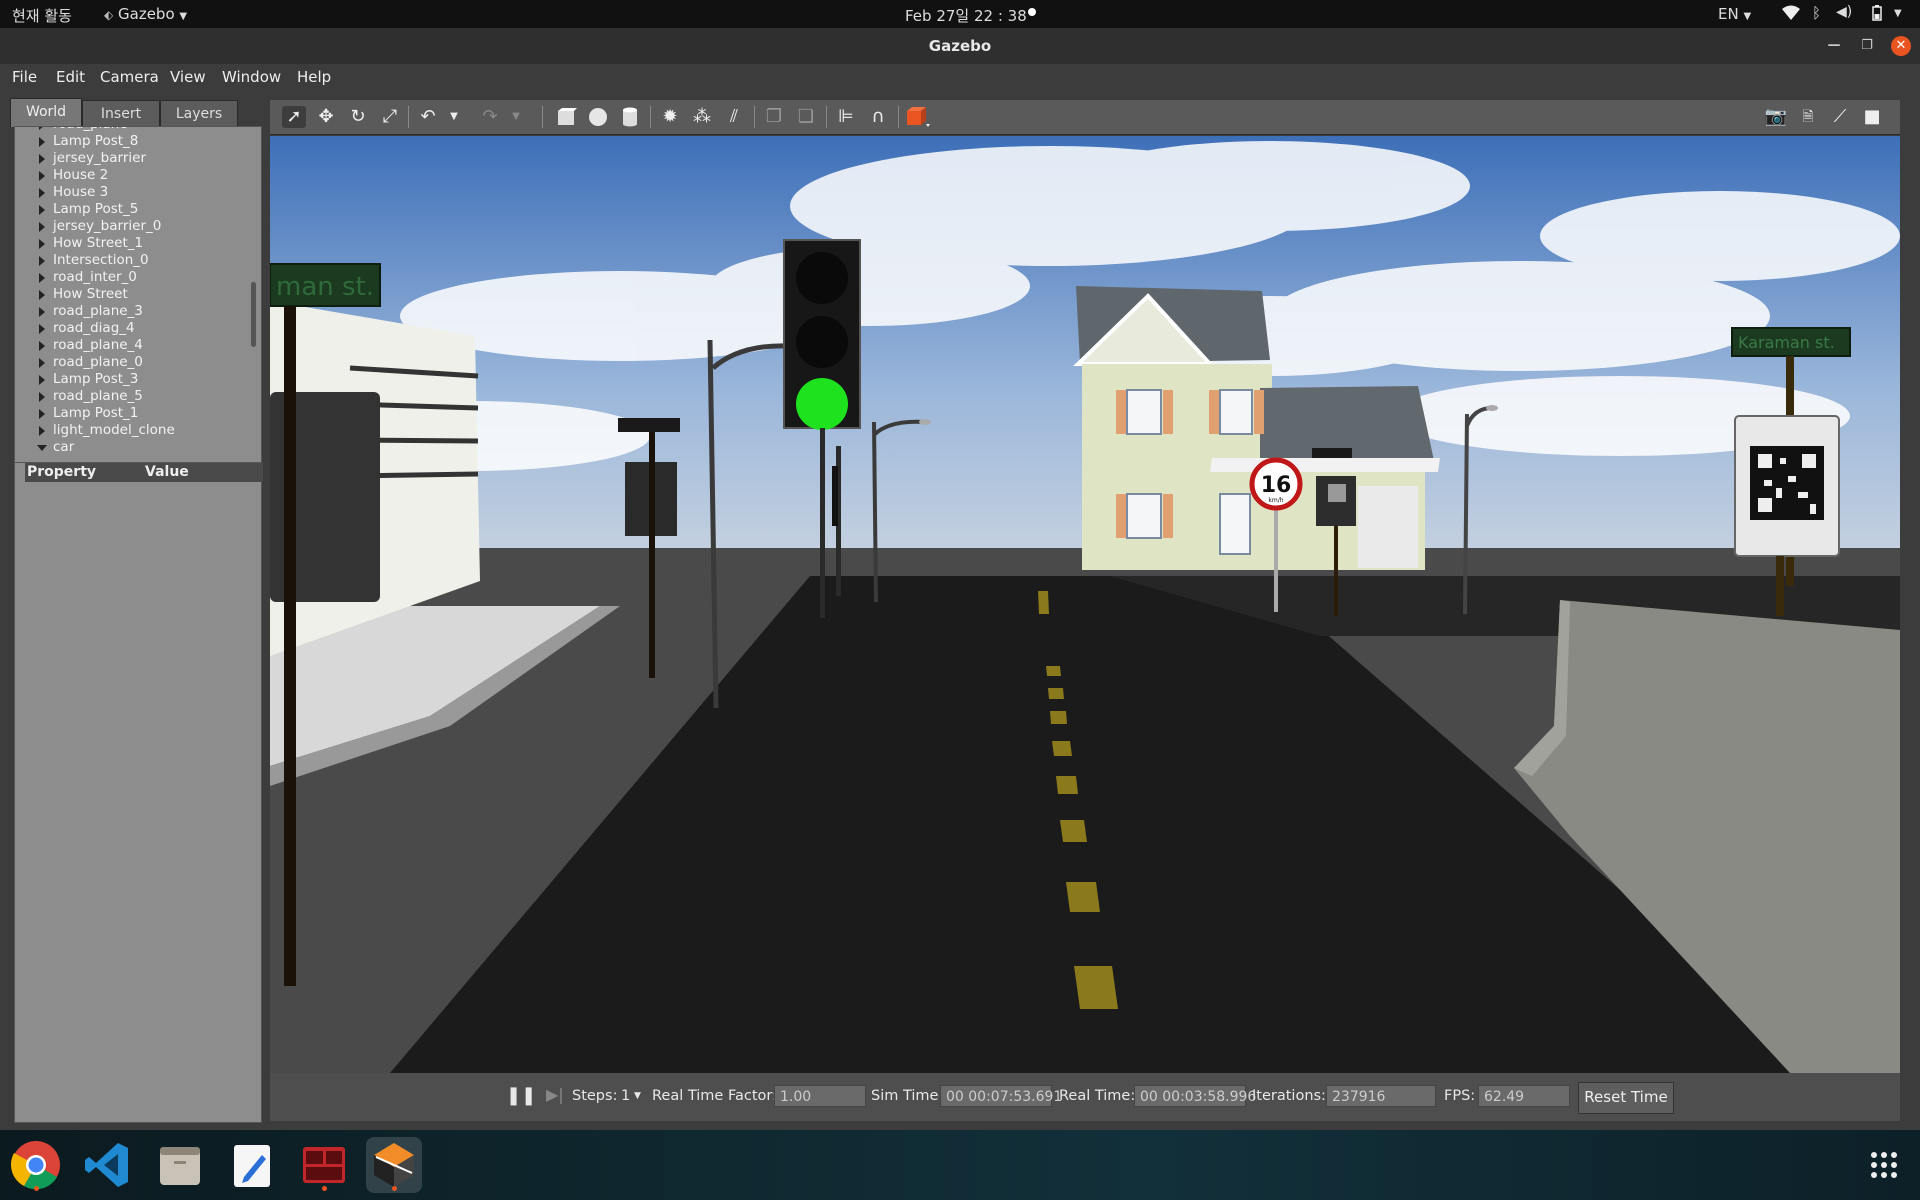 Image resolution: width=1920 pixels, height=1200 pixels. I want to click on minimize-icon: —, so click(1834, 46).